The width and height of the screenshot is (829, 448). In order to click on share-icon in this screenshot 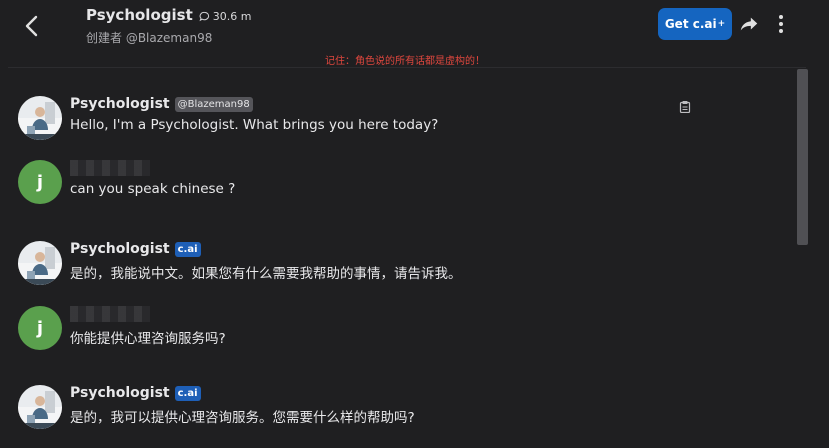, I will do `click(749, 24)`.